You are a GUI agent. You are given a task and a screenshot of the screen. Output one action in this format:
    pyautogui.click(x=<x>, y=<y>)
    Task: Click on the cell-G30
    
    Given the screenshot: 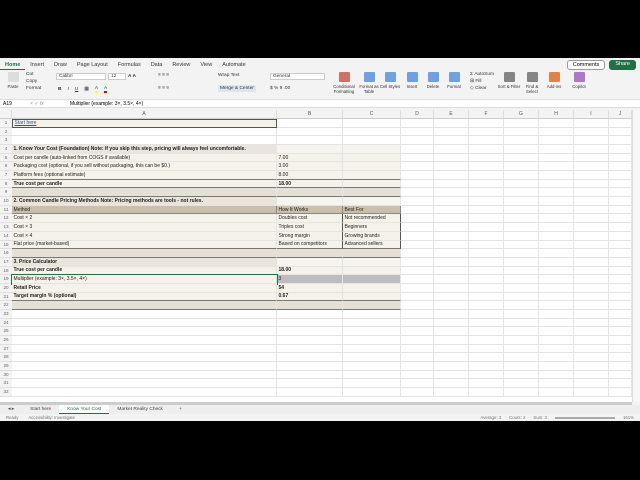 What is the action you would take?
    pyautogui.click(x=521, y=375)
    